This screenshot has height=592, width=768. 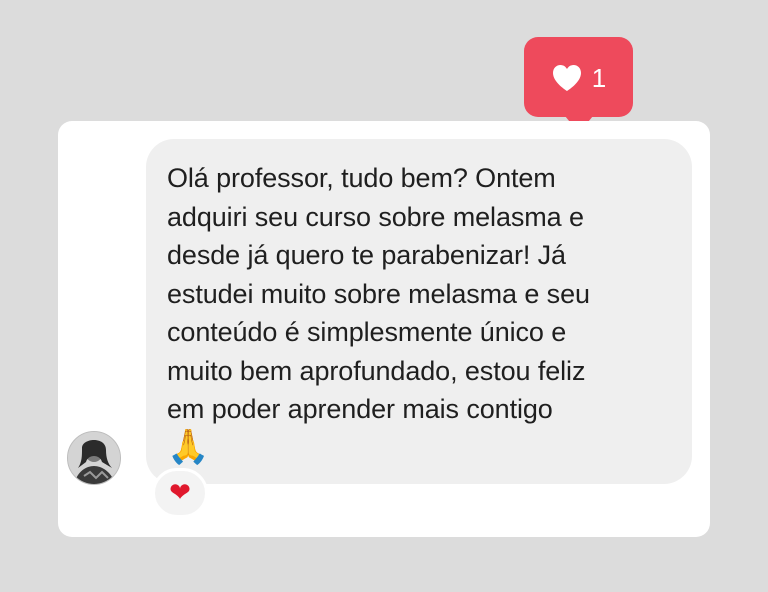 I want to click on profile-photo, so click(x=94, y=458).